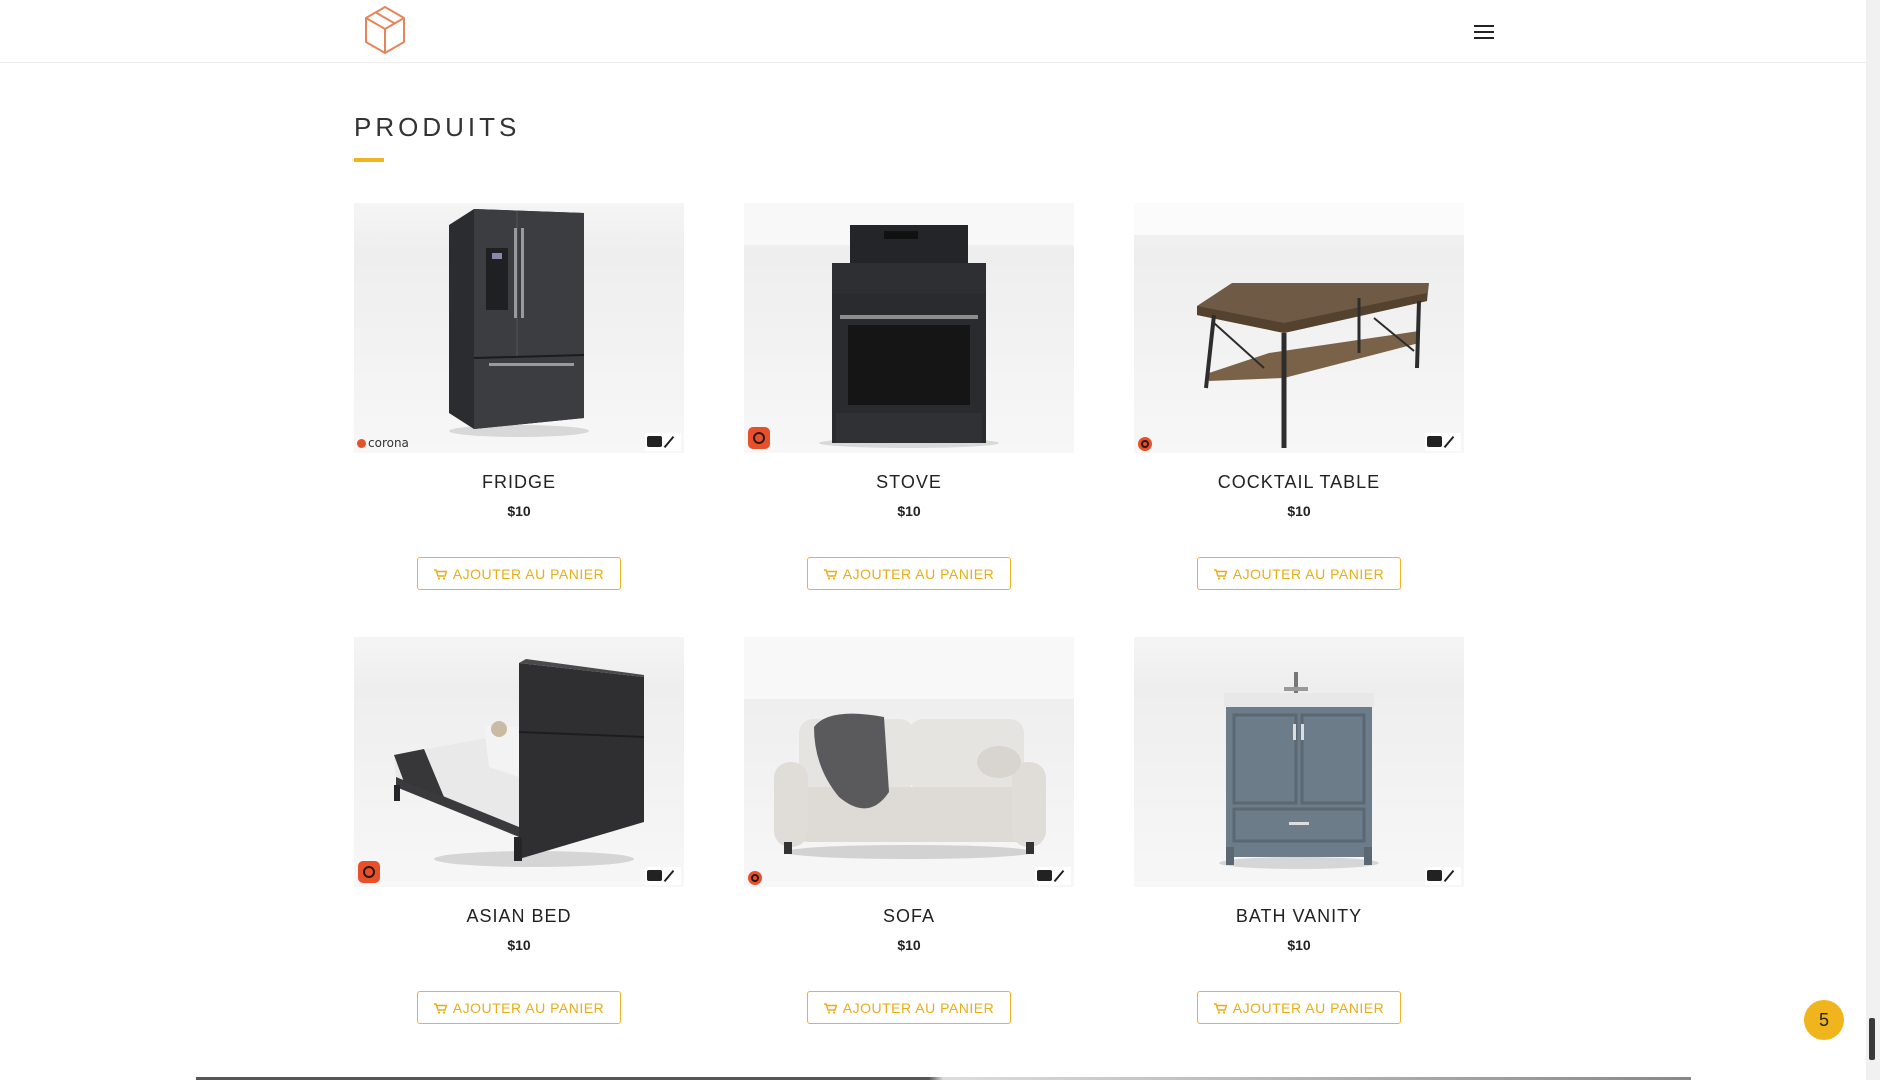 The width and height of the screenshot is (1880, 1080). Describe the element at coordinates (1824, 1020) in the screenshot. I see `cart-counter-badge: 5` at that location.